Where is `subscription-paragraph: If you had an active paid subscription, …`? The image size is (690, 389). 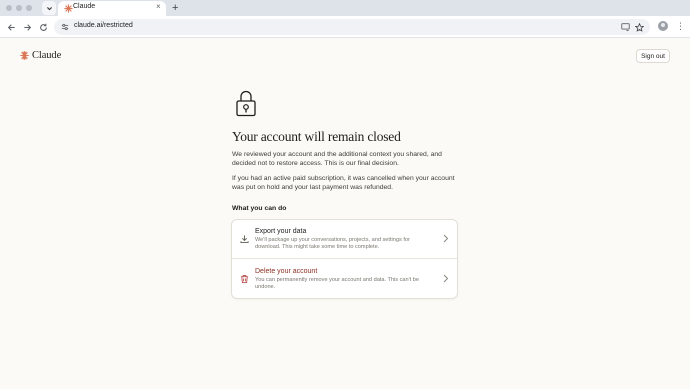
subscription-paragraph: If you had an active paid subscription, … is located at coordinates (343, 183).